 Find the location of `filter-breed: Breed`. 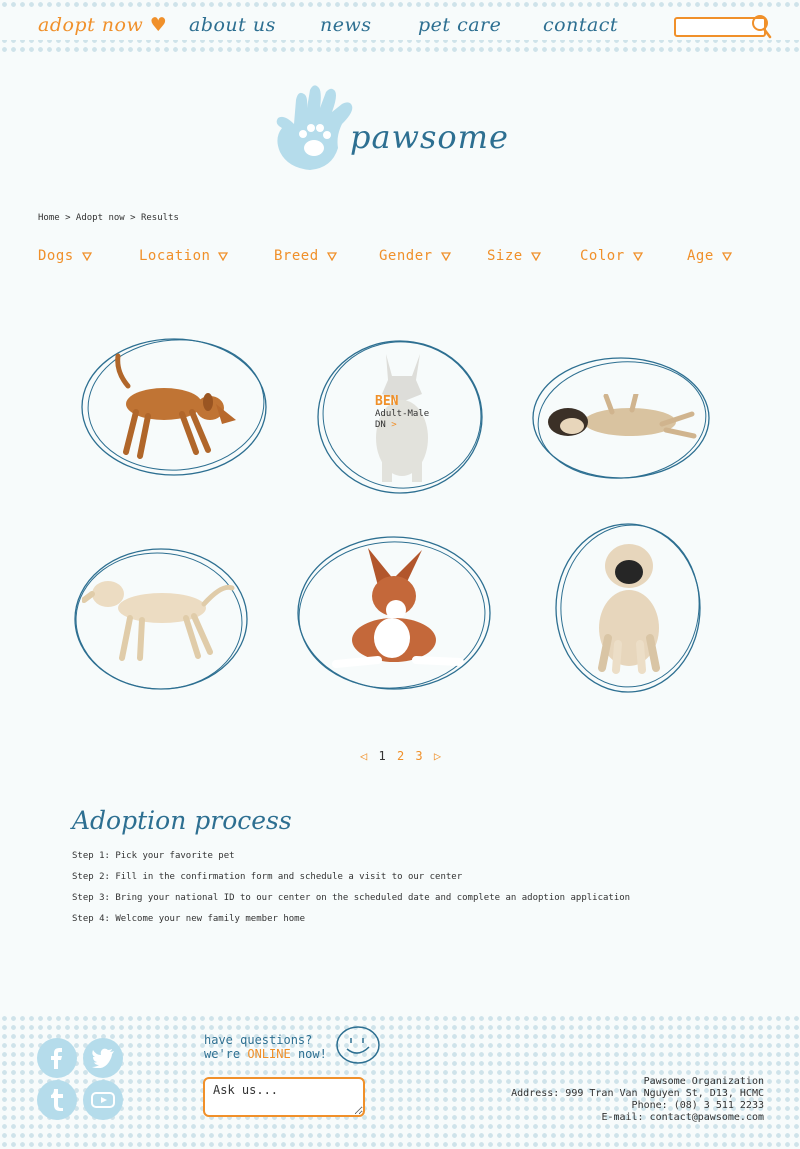

filter-breed: Breed is located at coordinates (305, 256).